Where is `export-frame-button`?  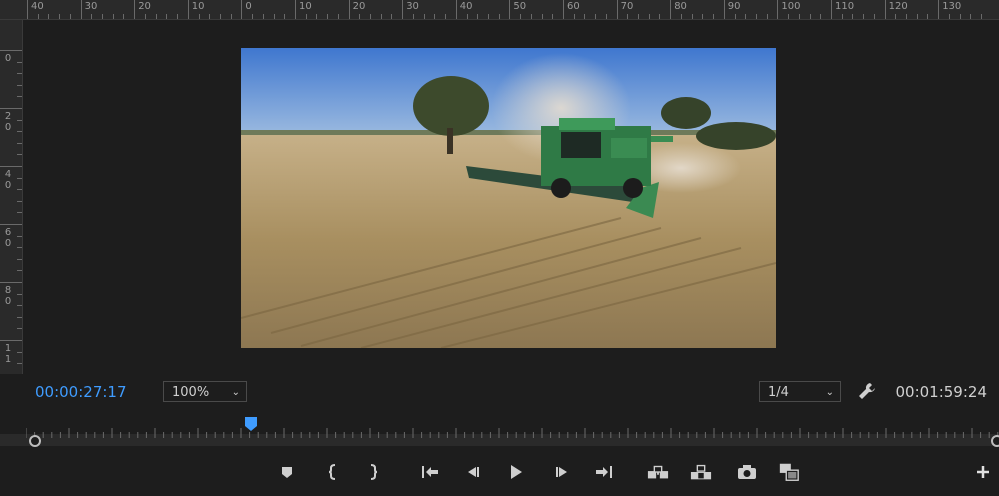 export-frame-button is located at coordinates (747, 472).